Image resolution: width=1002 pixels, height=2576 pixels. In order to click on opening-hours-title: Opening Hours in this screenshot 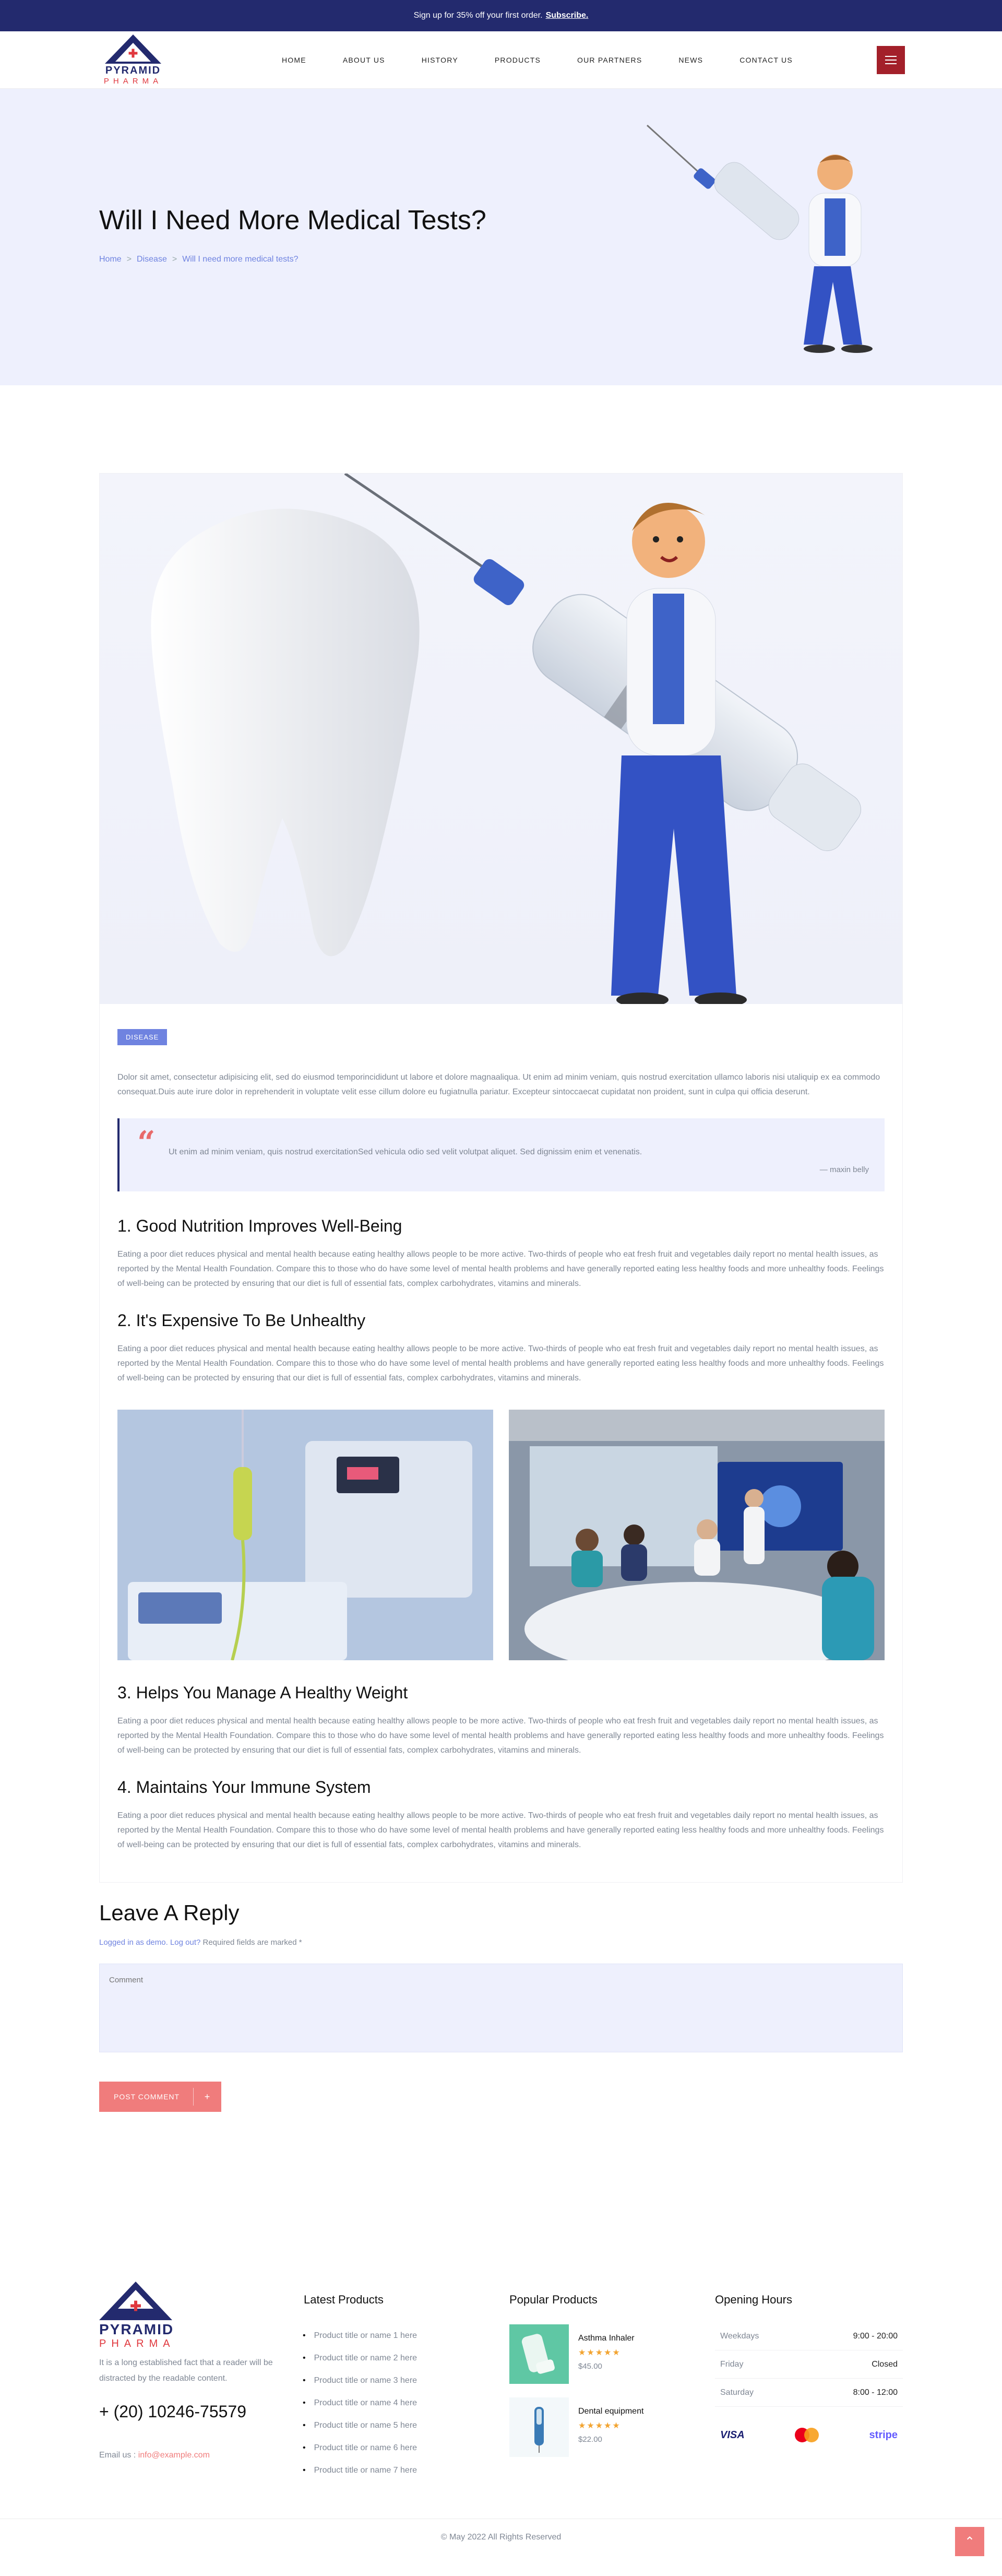, I will do `click(753, 2299)`.